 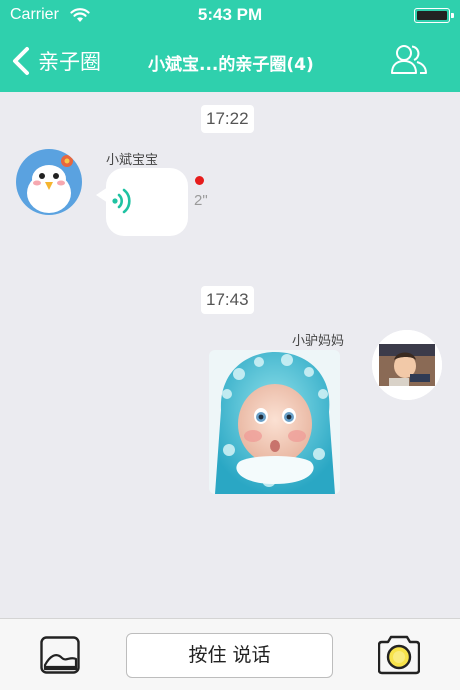 What do you see at coordinates (434, 15) in the screenshot?
I see `battery-icon` at bounding box center [434, 15].